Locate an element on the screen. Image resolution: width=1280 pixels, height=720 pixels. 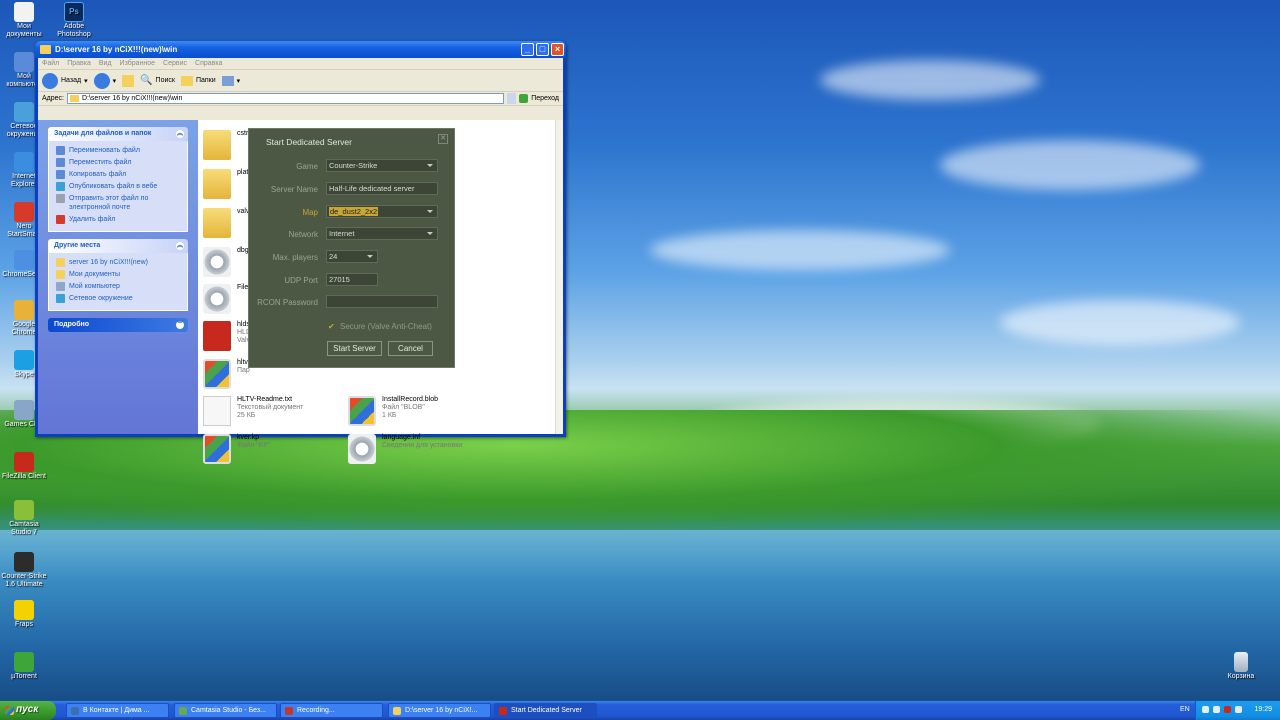
network-select: Internet is located at coordinates (382, 233).